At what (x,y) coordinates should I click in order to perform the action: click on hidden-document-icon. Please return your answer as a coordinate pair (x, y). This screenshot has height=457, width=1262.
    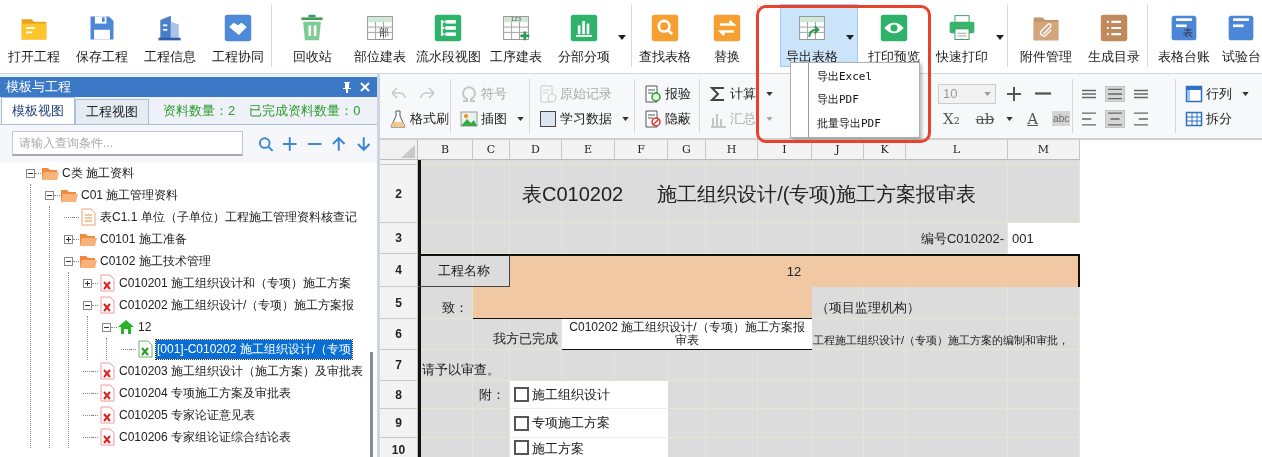
    Looking at the image, I should click on (653, 118).